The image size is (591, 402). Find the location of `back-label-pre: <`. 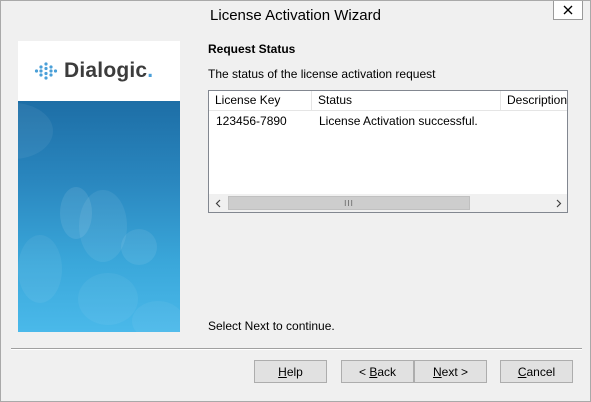

back-label-pre: < is located at coordinates (364, 371).